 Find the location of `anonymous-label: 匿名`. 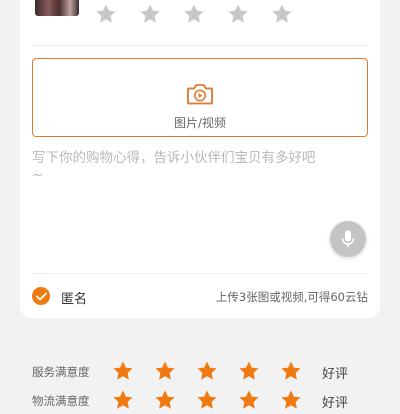

anonymous-label: 匿名 is located at coordinates (74, 299).